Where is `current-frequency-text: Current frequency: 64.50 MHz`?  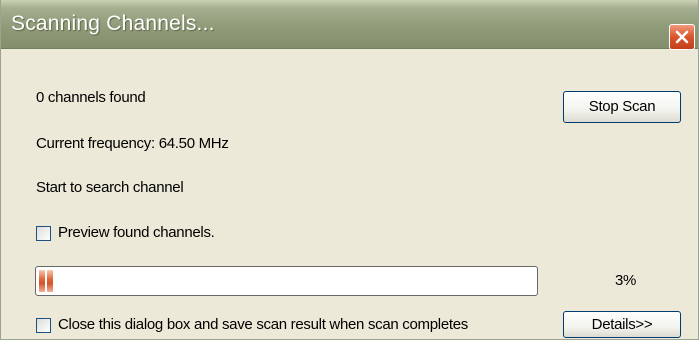
current-frequency-text: Current frequency: 64.50 MHz is located at coordinates (132, 143).